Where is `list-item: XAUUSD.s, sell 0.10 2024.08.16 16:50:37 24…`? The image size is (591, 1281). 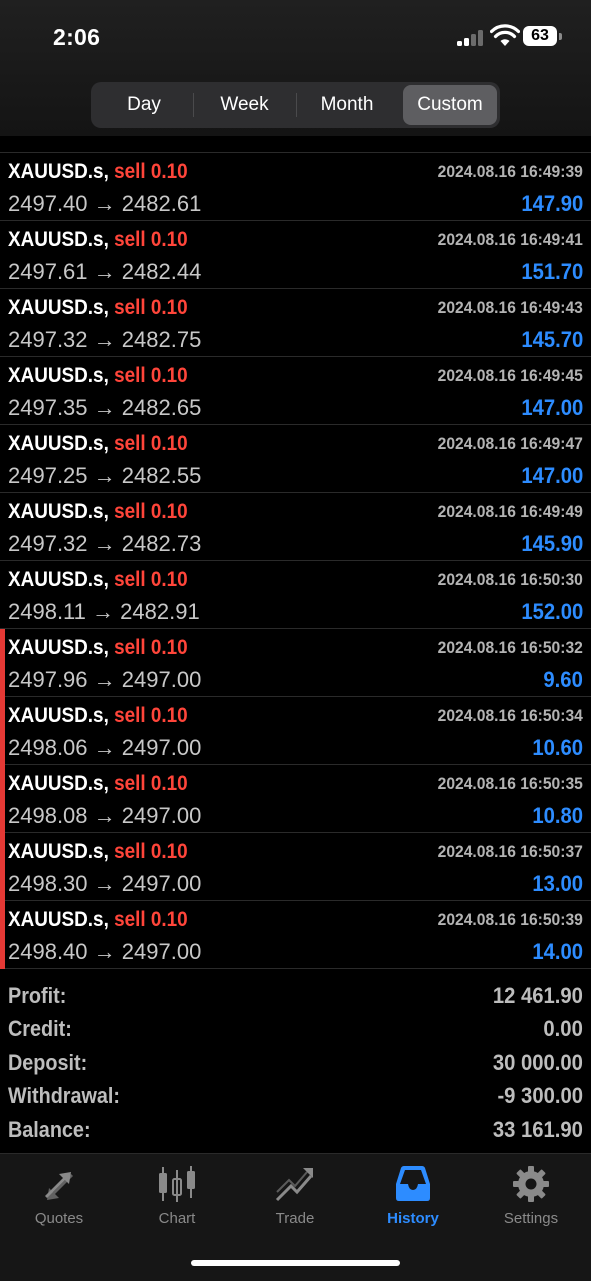 list-item: XAUUSD.s, sell 0.10 2024.08.16 16:50:37 24… is located at coordinates (295, 867).